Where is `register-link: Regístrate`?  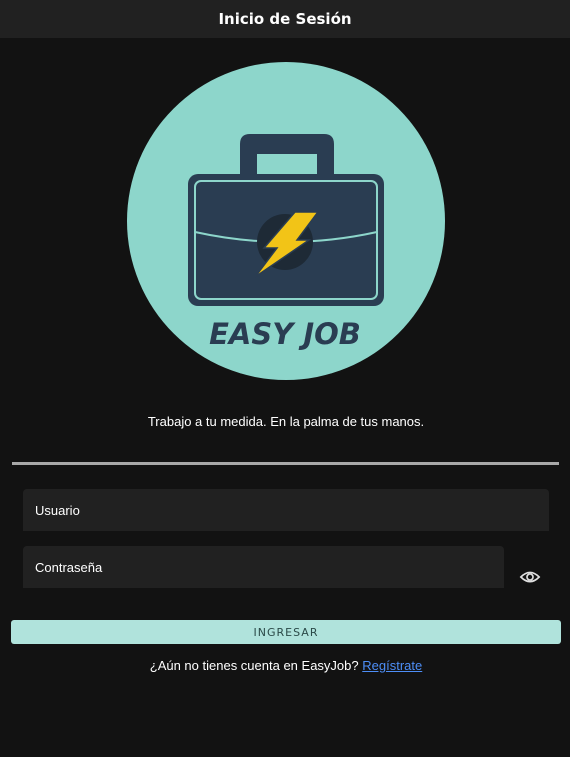 register-link: Regístrate is located at coordinates (392, 665).